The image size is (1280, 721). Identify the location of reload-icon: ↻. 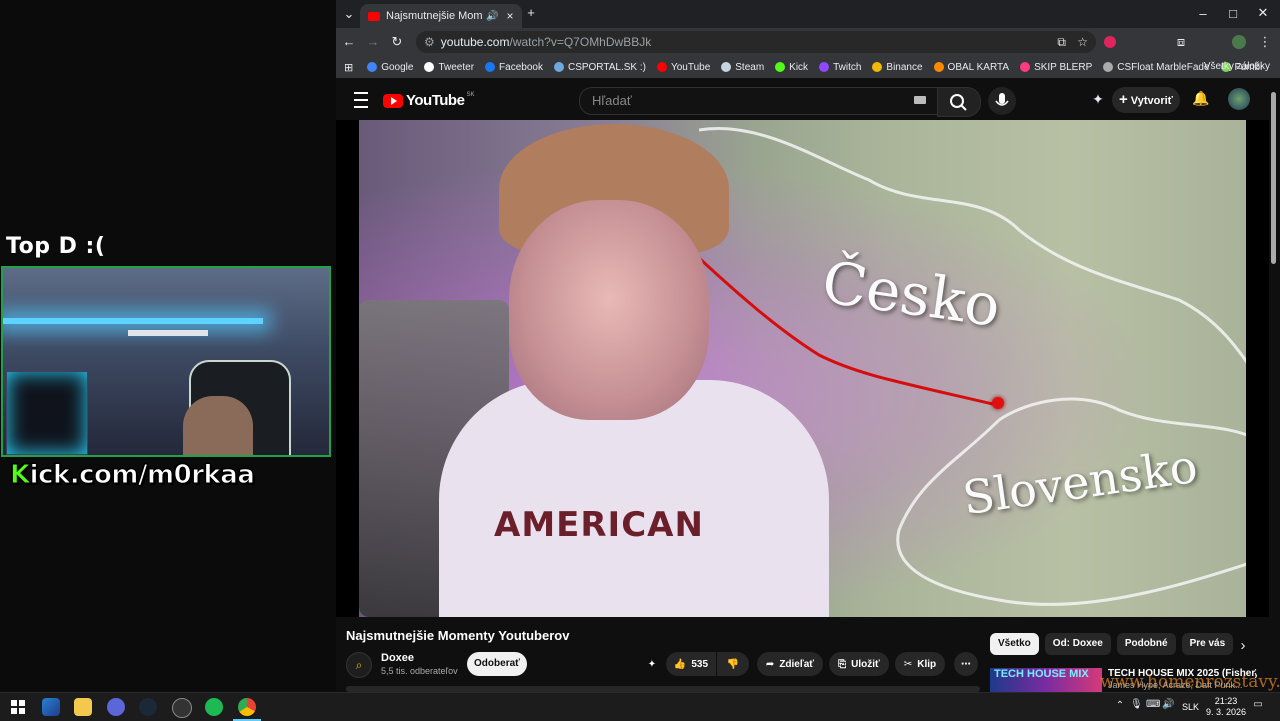
(397, 42).